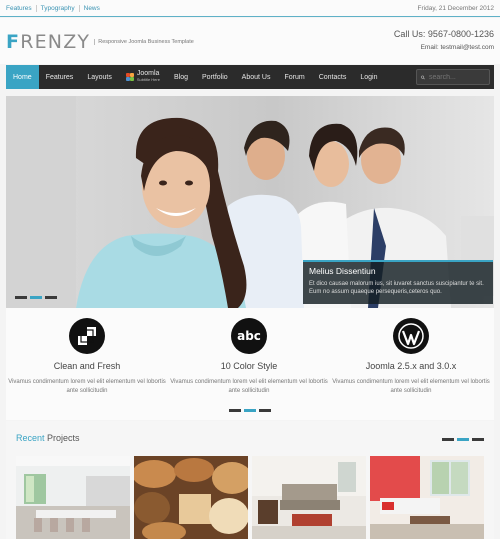  Describe the element at coordinates (73, 497) in the screenshot. I see `project-thumbnail-kitchen` at that location.